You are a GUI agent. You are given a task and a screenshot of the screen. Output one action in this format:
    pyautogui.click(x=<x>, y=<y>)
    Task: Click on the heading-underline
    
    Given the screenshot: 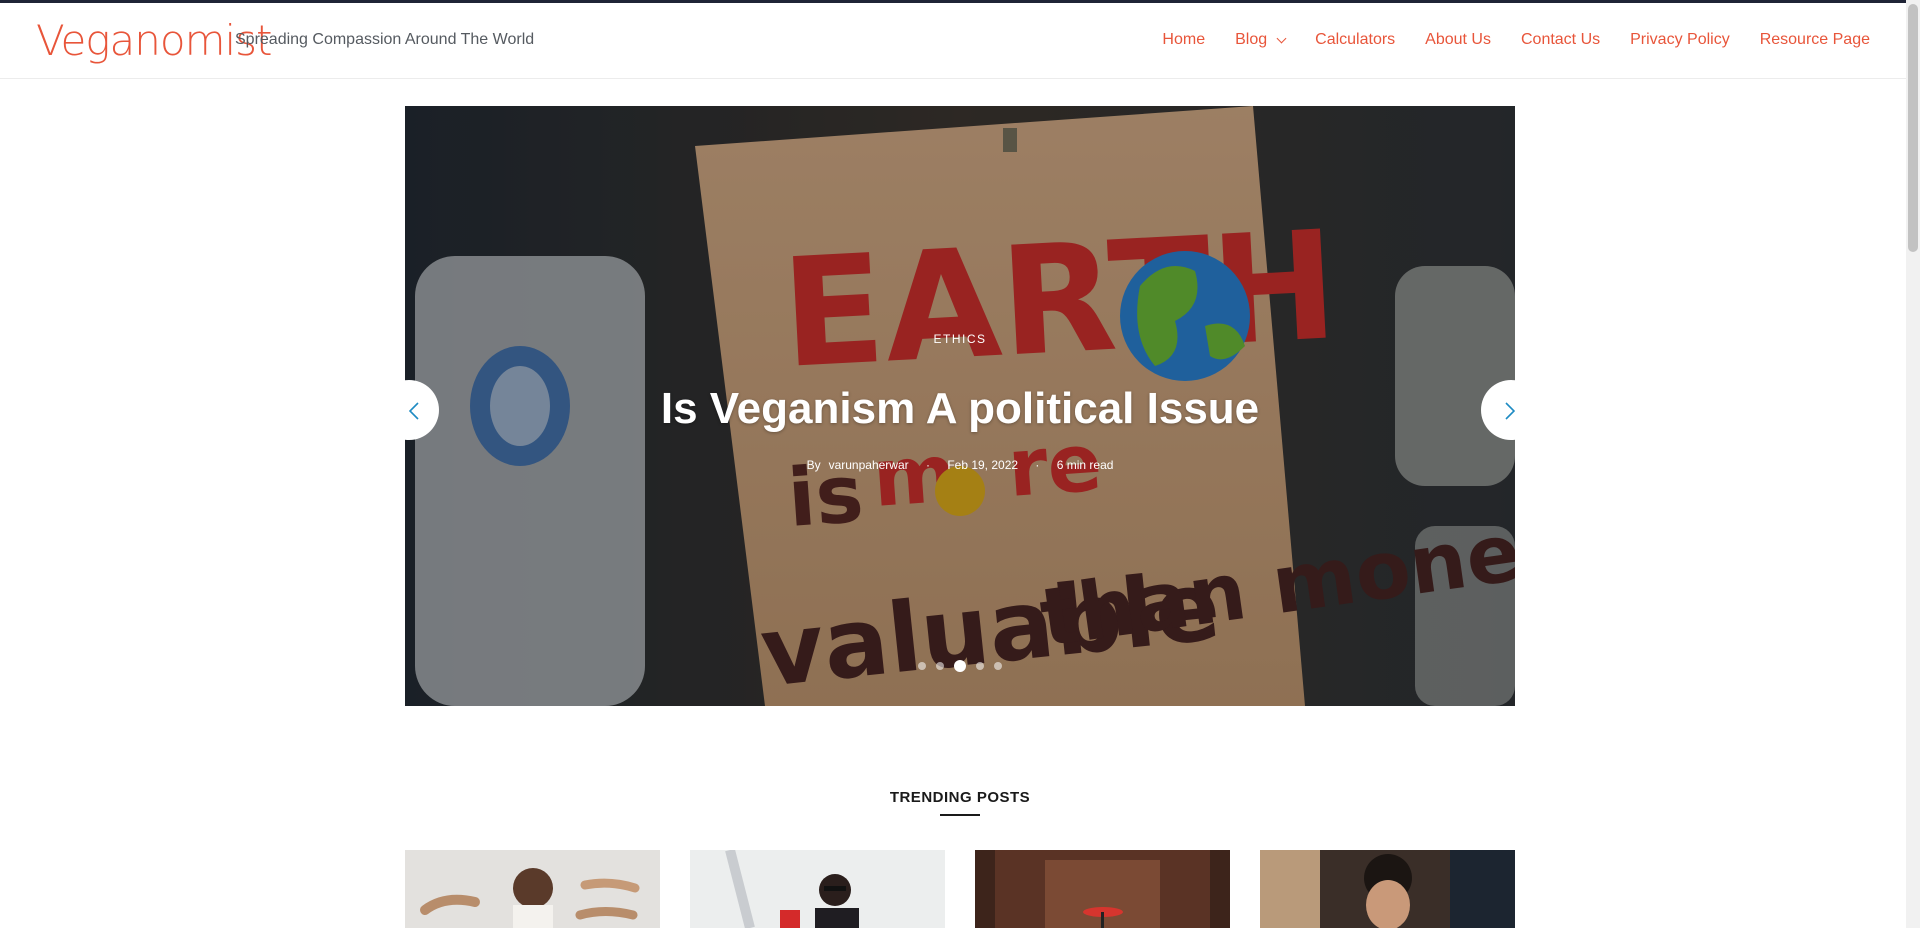 What is the action you would take?
    pyautogui.click(x=960, y=815)
    